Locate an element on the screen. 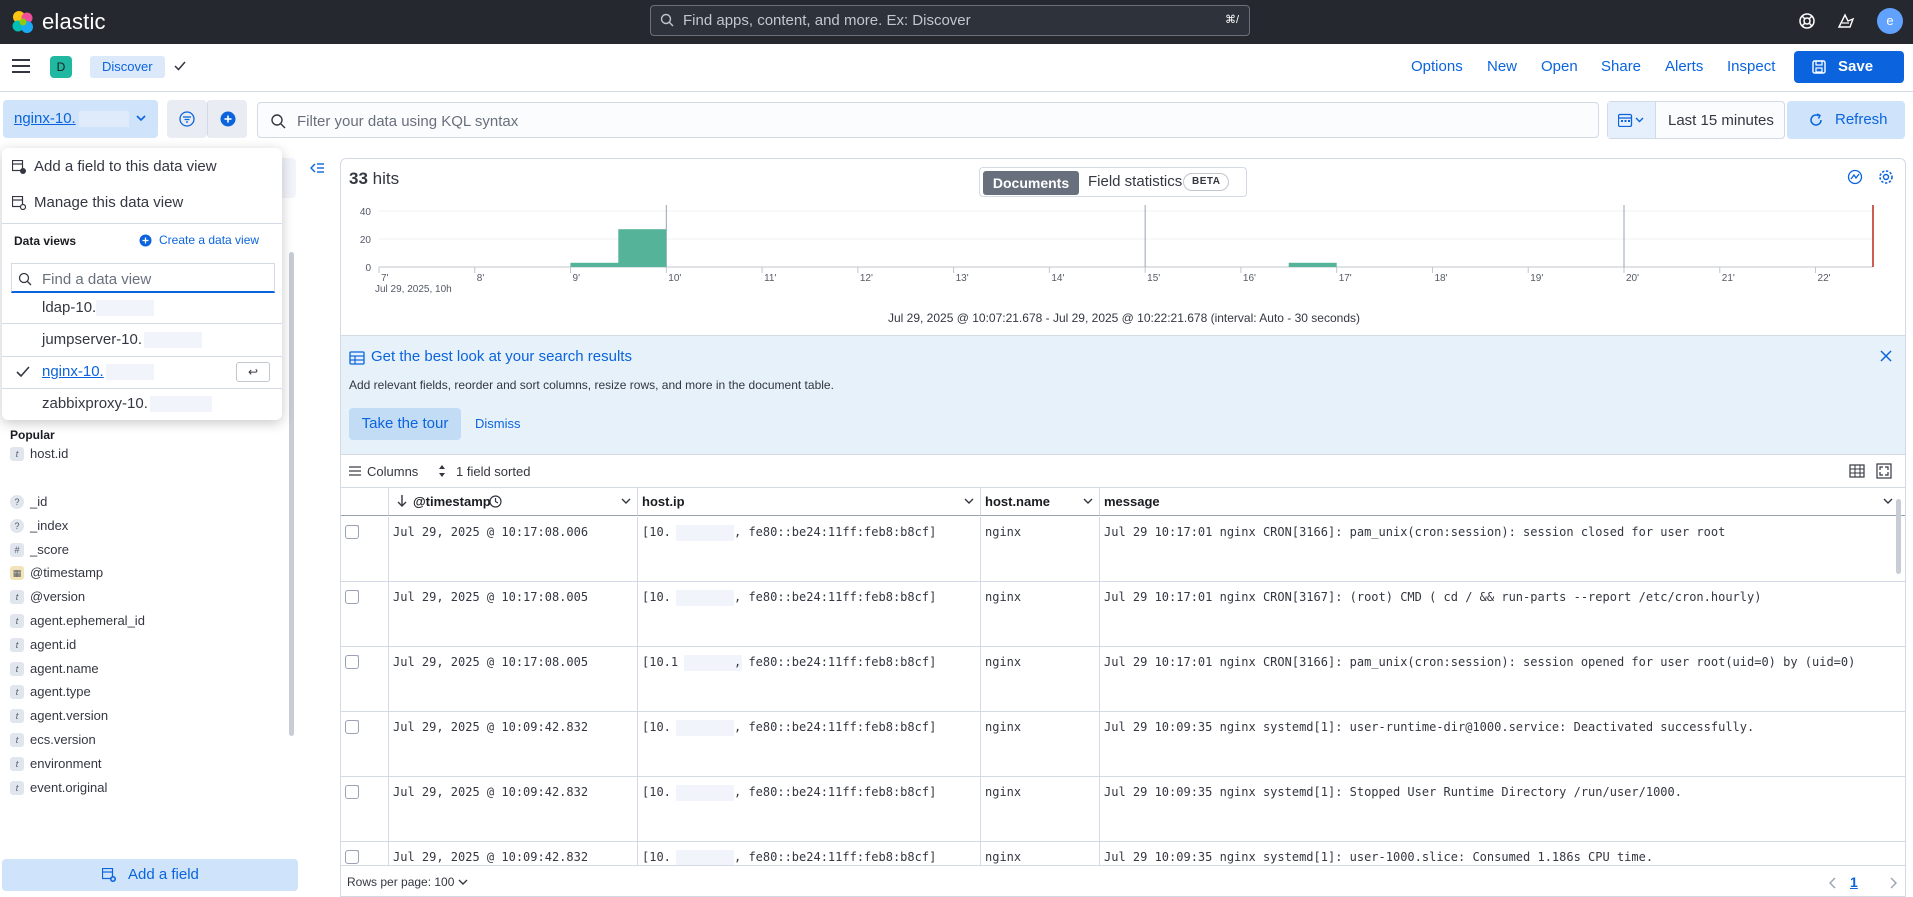 This screenshot has width=1913, height=897. rows-per-page-selector: Rows per page: 100 is located at coordinates (407, 882).